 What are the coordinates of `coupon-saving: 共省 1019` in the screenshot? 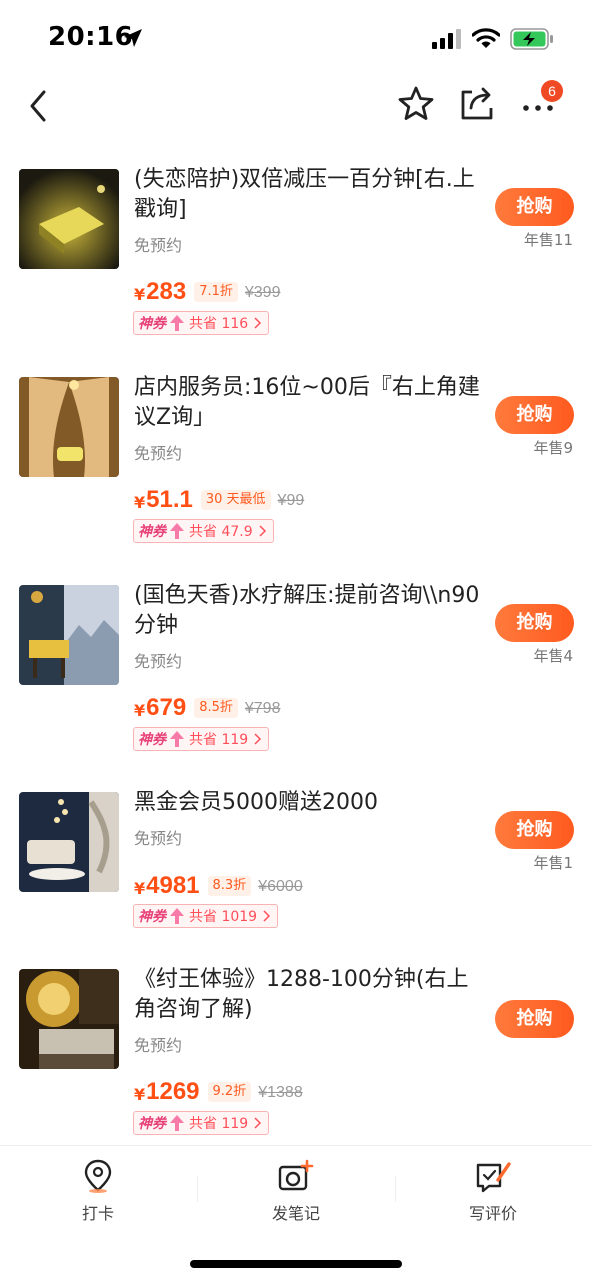 It's located at (223, 917).